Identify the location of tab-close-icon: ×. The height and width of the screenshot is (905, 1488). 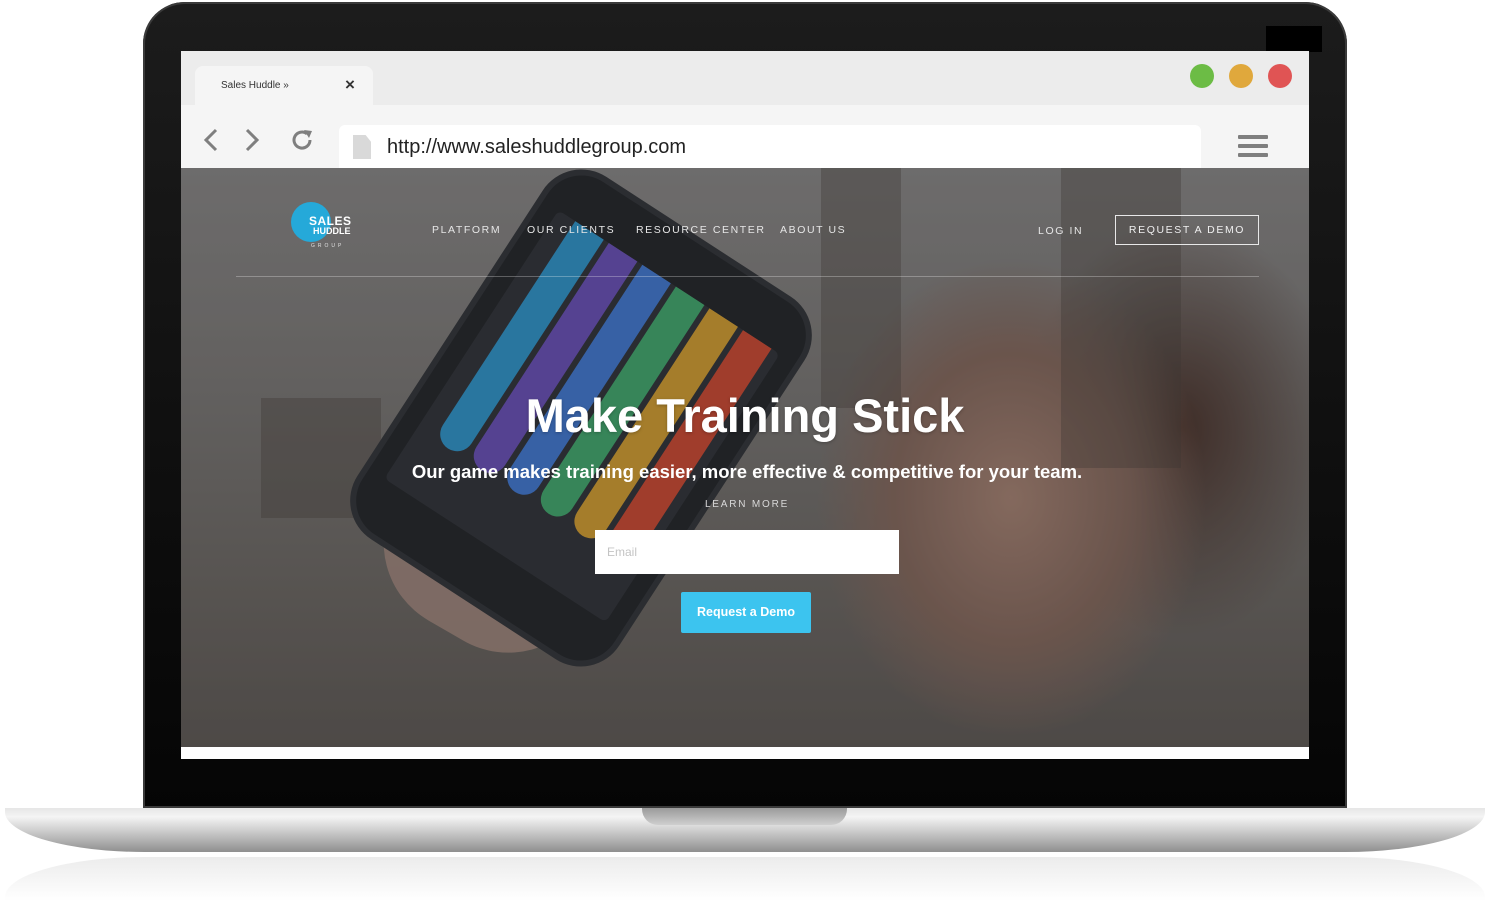
(350, 85).